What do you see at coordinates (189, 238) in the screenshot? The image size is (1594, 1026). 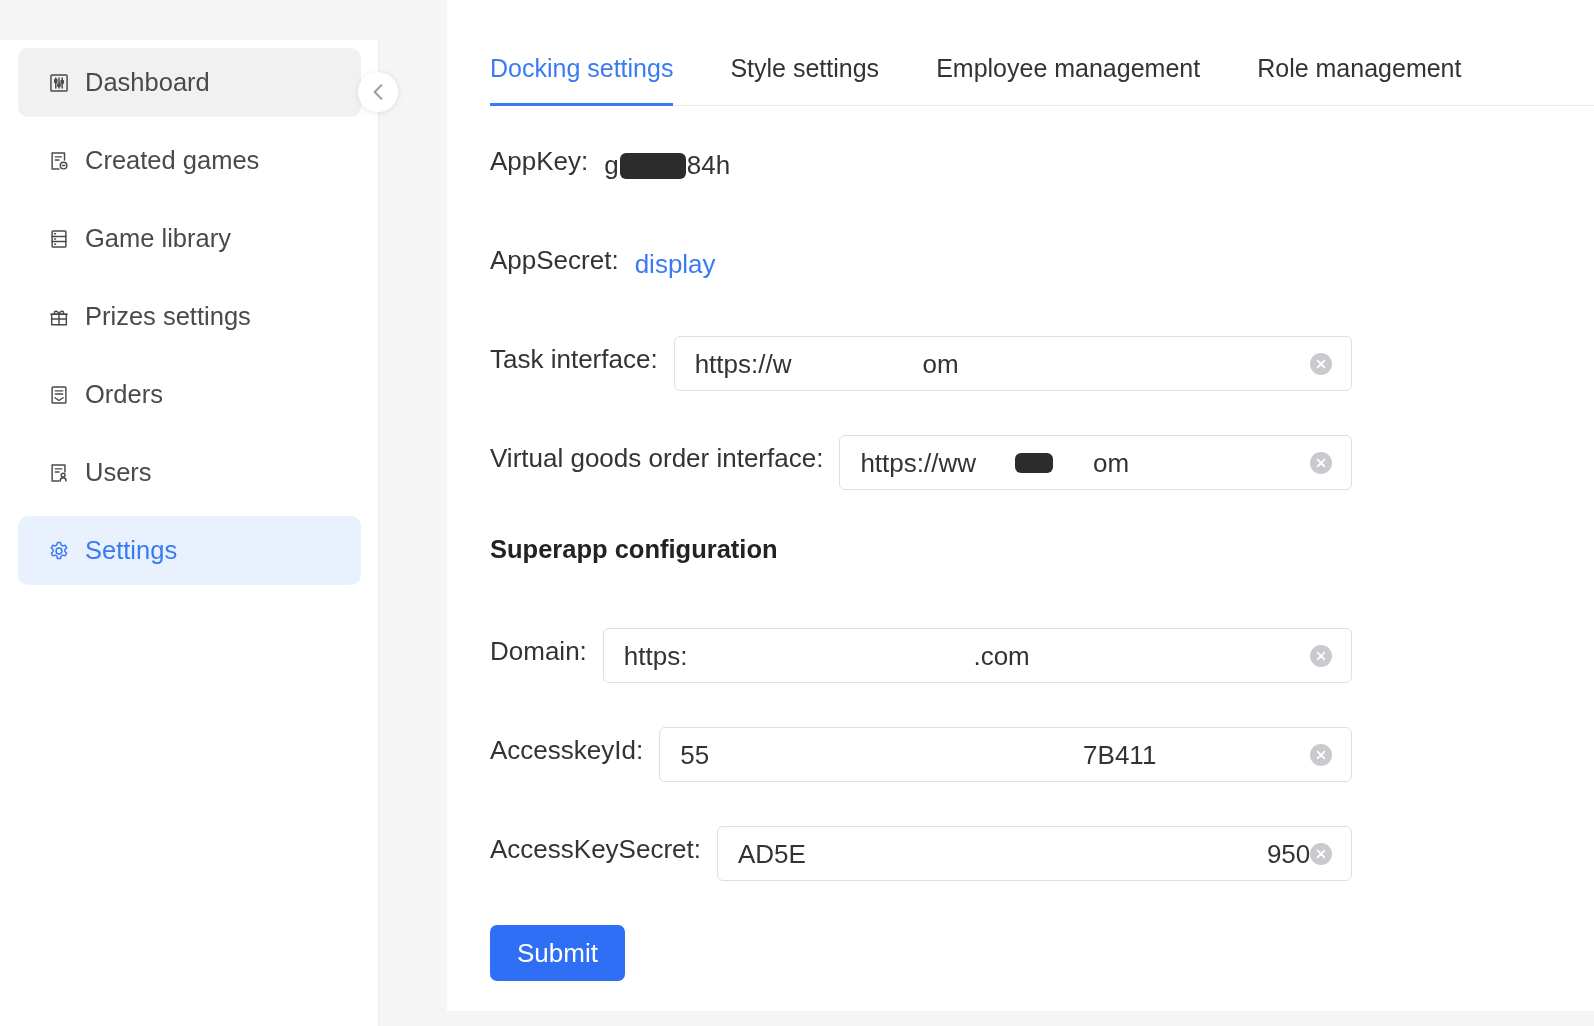 I see `sidebar-item: Game library` at bounding box center [189, 238].